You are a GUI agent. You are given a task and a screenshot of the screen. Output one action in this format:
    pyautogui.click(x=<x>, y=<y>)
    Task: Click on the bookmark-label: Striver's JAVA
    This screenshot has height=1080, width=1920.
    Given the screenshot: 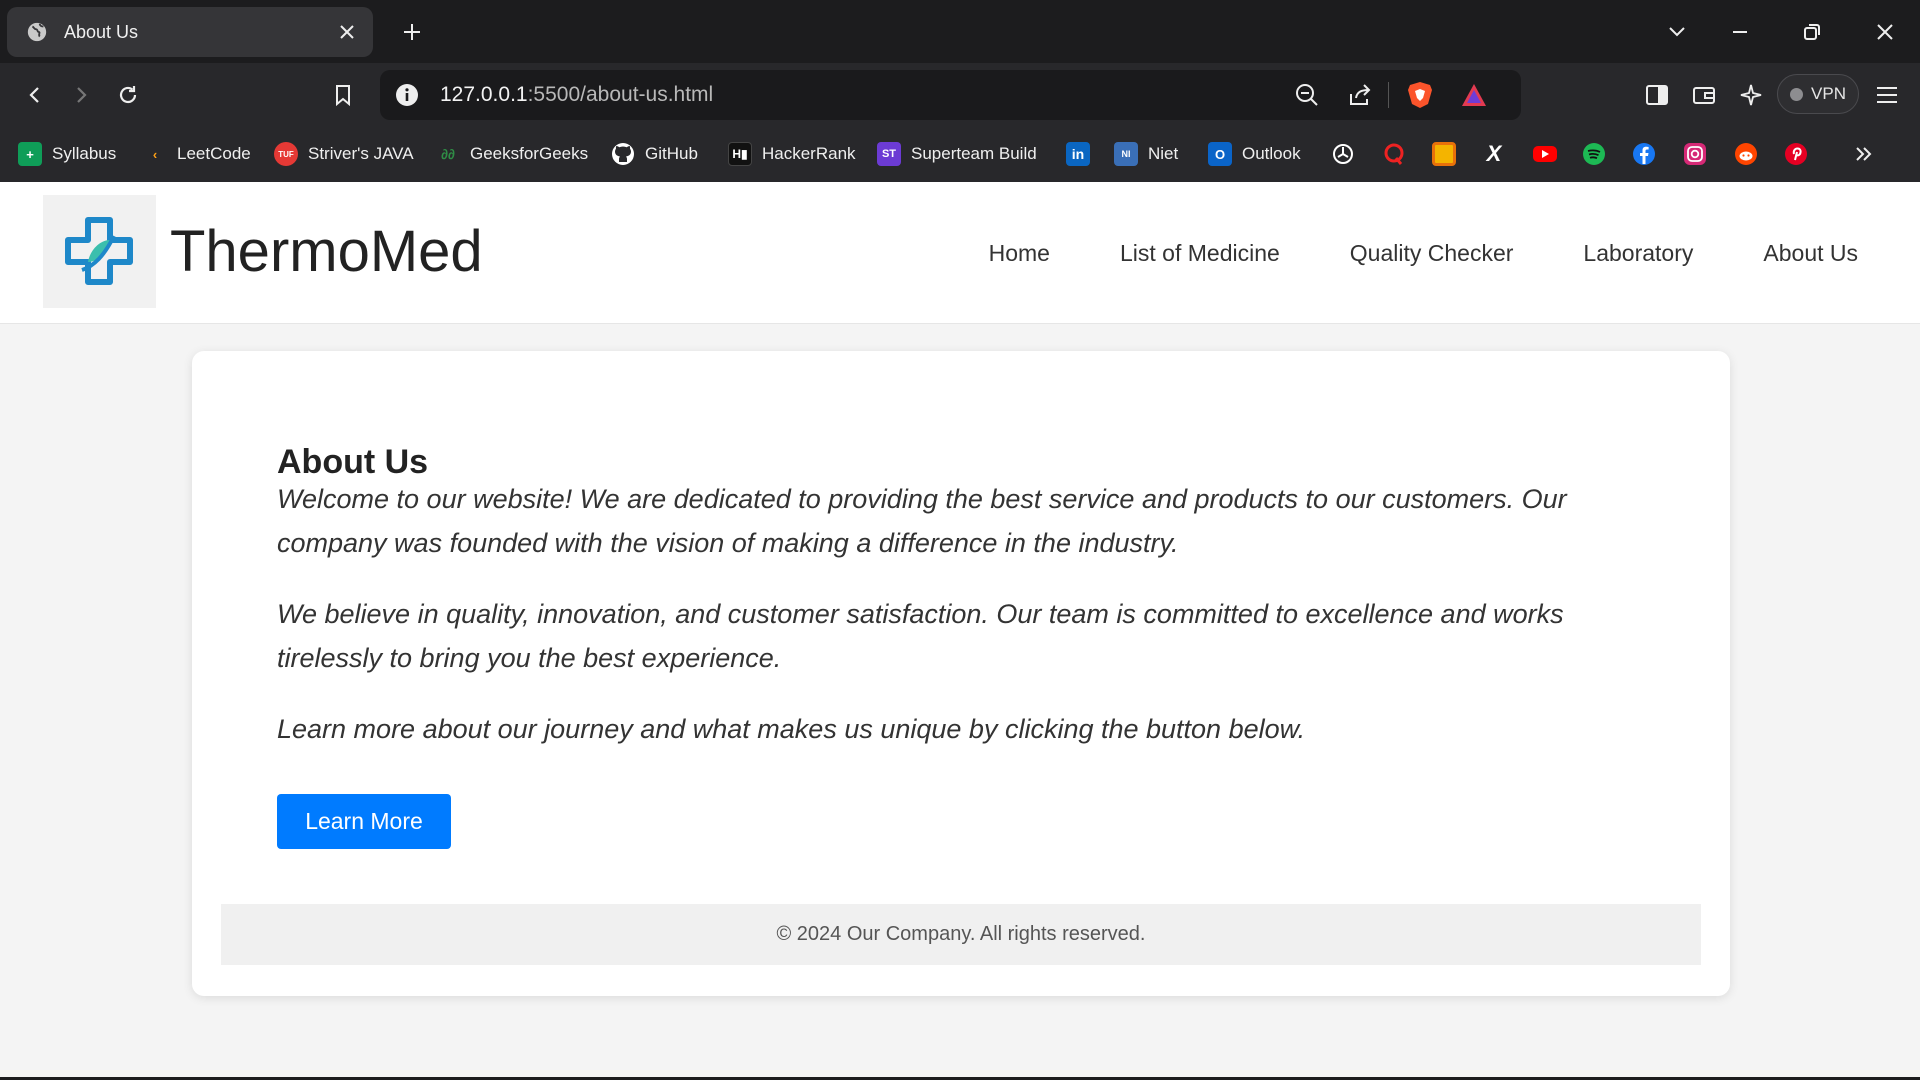 What is the action you would take?
    pyautogui.click(x=361, y=153)
    